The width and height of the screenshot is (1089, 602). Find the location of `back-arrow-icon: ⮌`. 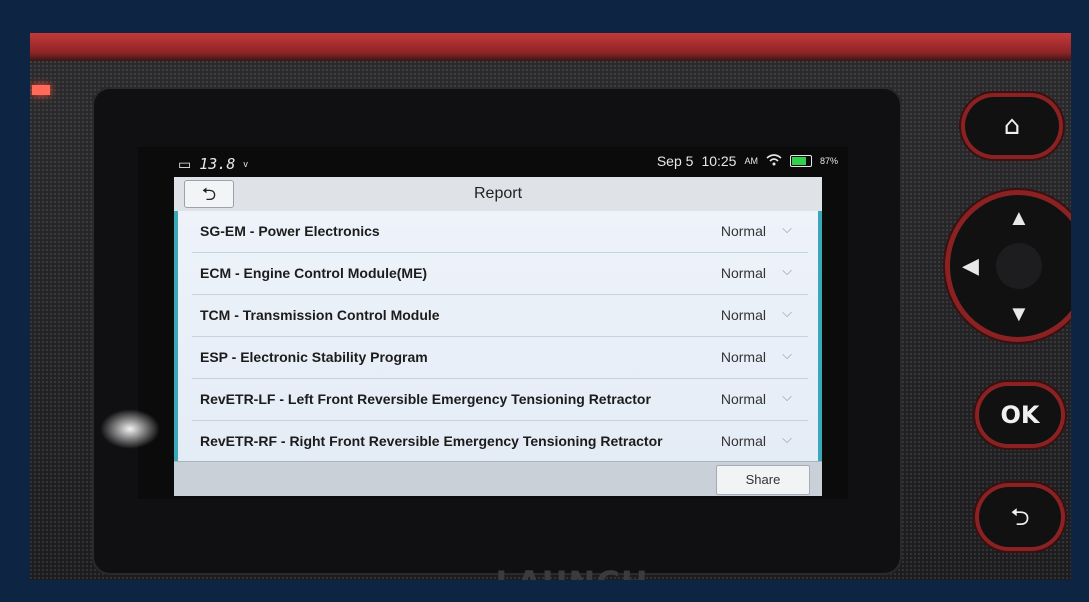

back-arrow-icon: ⮌ is located at coordinates (1020, 517).